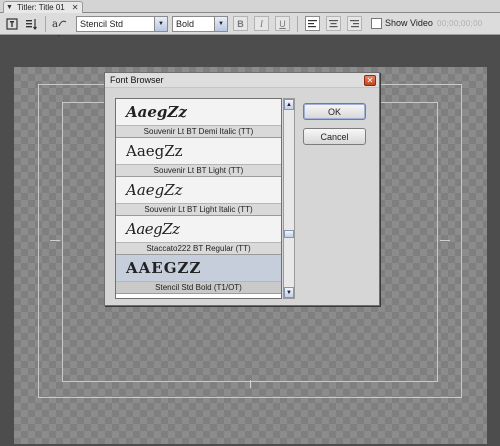 This screenshot has height=446, width=500. I want to click on dialog-title-bar: Font Browser, so click(242, 80).